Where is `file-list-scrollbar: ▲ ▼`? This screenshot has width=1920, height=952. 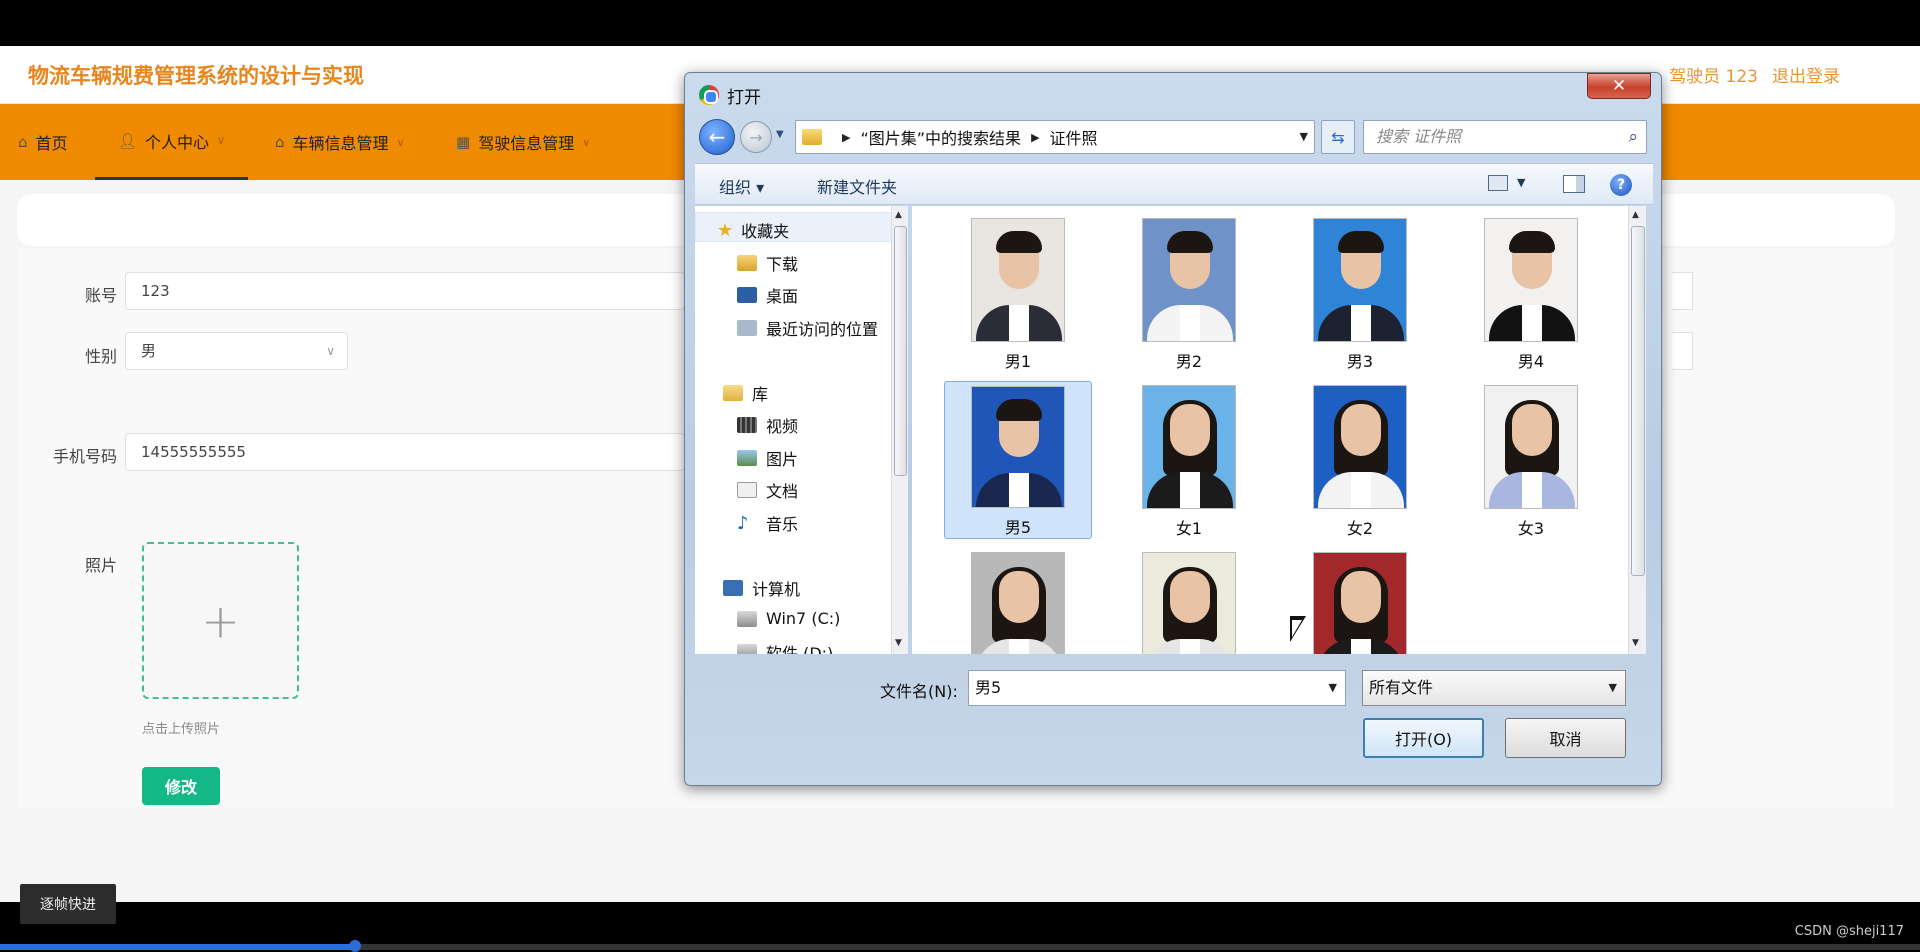
file-list-scrollbar: ▲ ▼ is located at coordinates (1637, 430).